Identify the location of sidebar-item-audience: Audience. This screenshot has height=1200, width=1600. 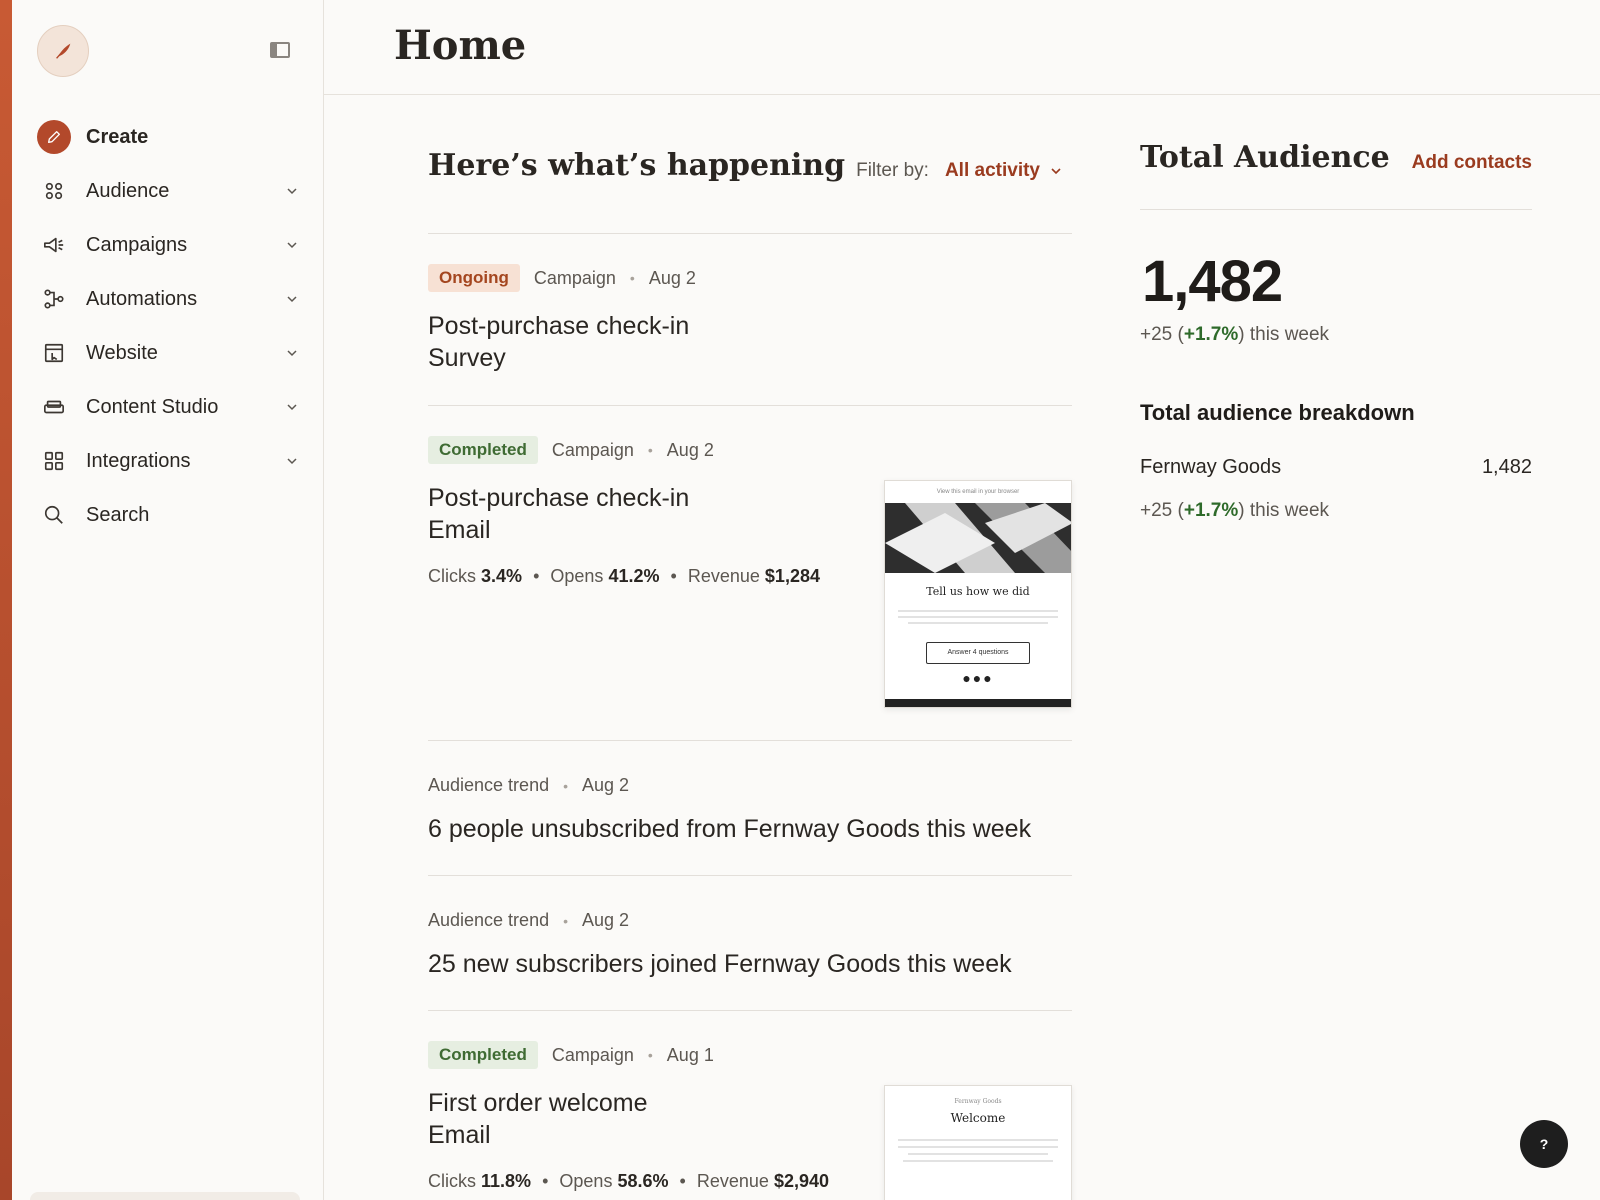
(168, 191).